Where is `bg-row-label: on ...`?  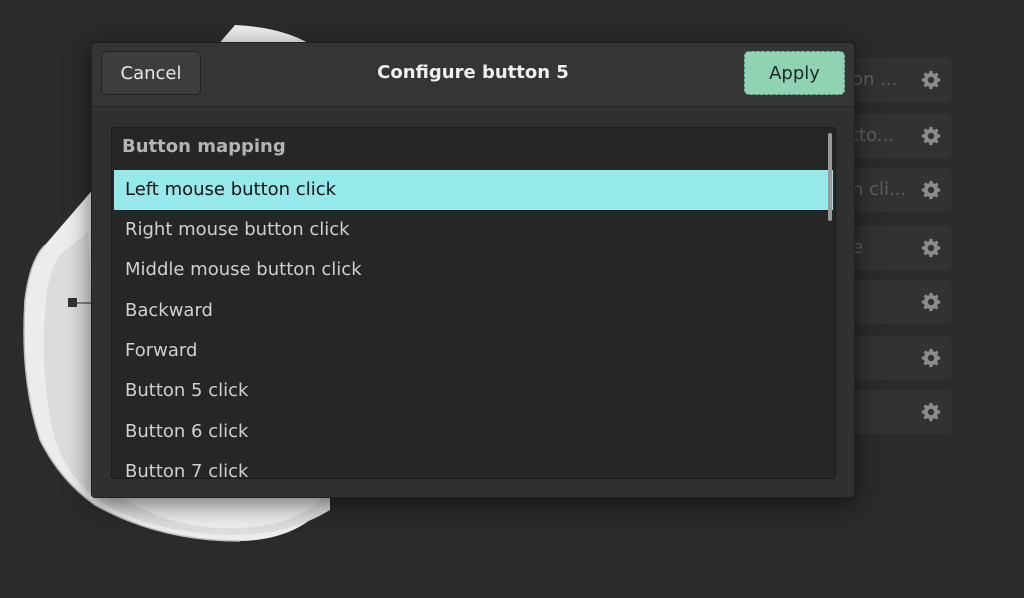 bg-row-label: on ... is located at coordinates (875, 79).